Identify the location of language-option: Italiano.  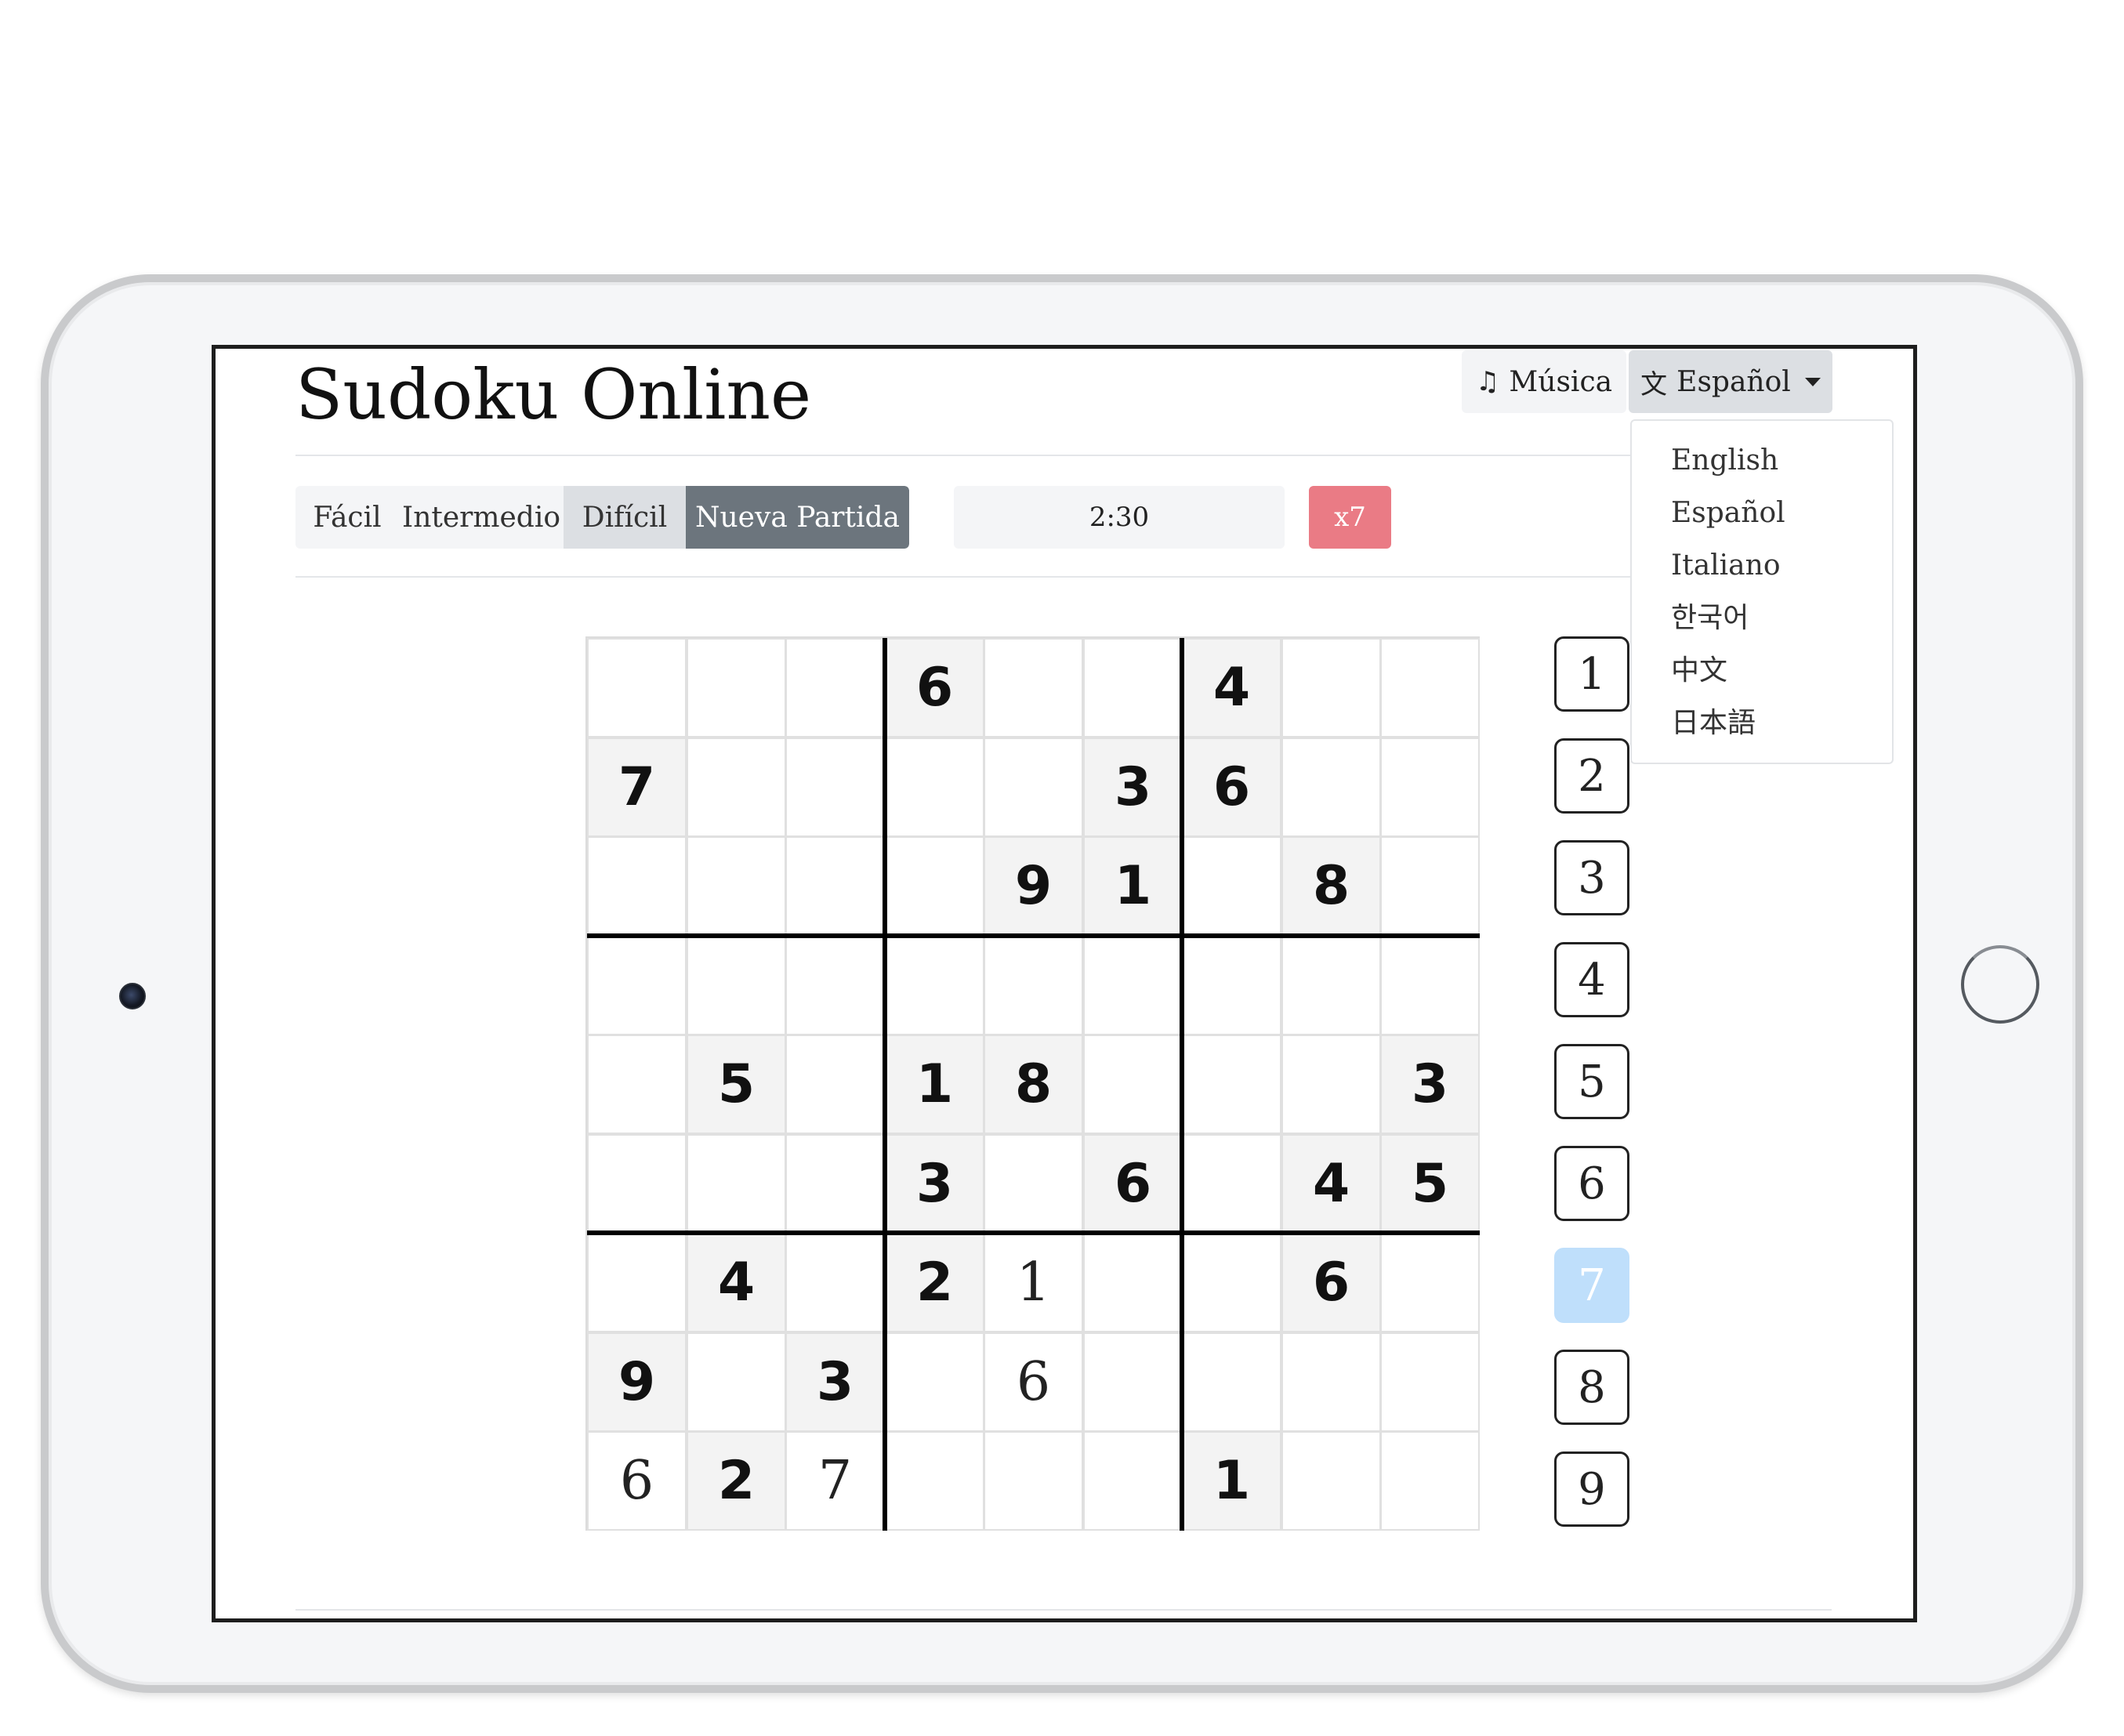
(1762, 568).